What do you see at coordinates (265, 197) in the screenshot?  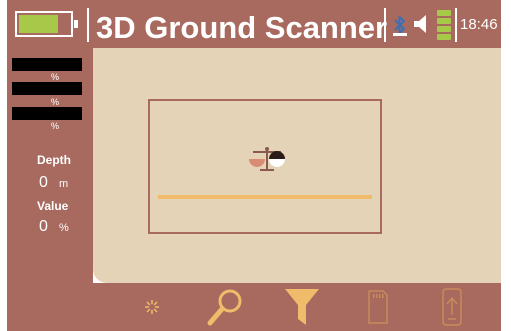 I see `scan-progress-bar` at bounding box center [265, 197].